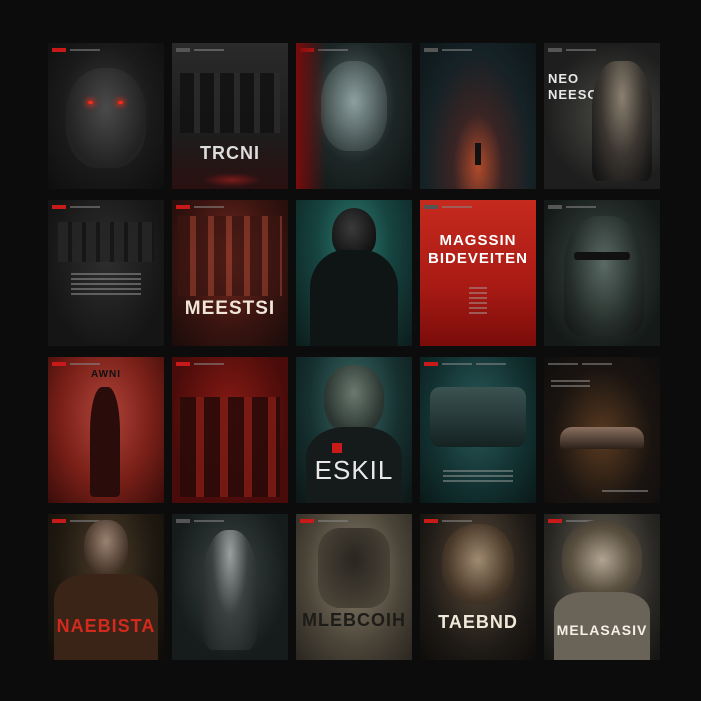 This screenshot has height=701, width=701. Describe the element at coordinates (354, 470) in the screenshot. I see `poster-title: ESKIL` at that location.